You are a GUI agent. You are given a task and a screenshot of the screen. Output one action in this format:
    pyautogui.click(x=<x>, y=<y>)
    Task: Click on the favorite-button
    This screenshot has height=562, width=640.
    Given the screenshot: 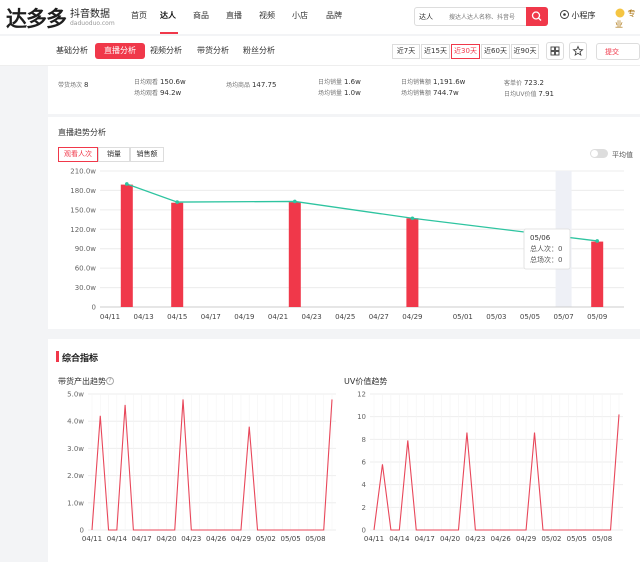 What is the action you would take?
    pyautogui.click(x=578, y=51)
    